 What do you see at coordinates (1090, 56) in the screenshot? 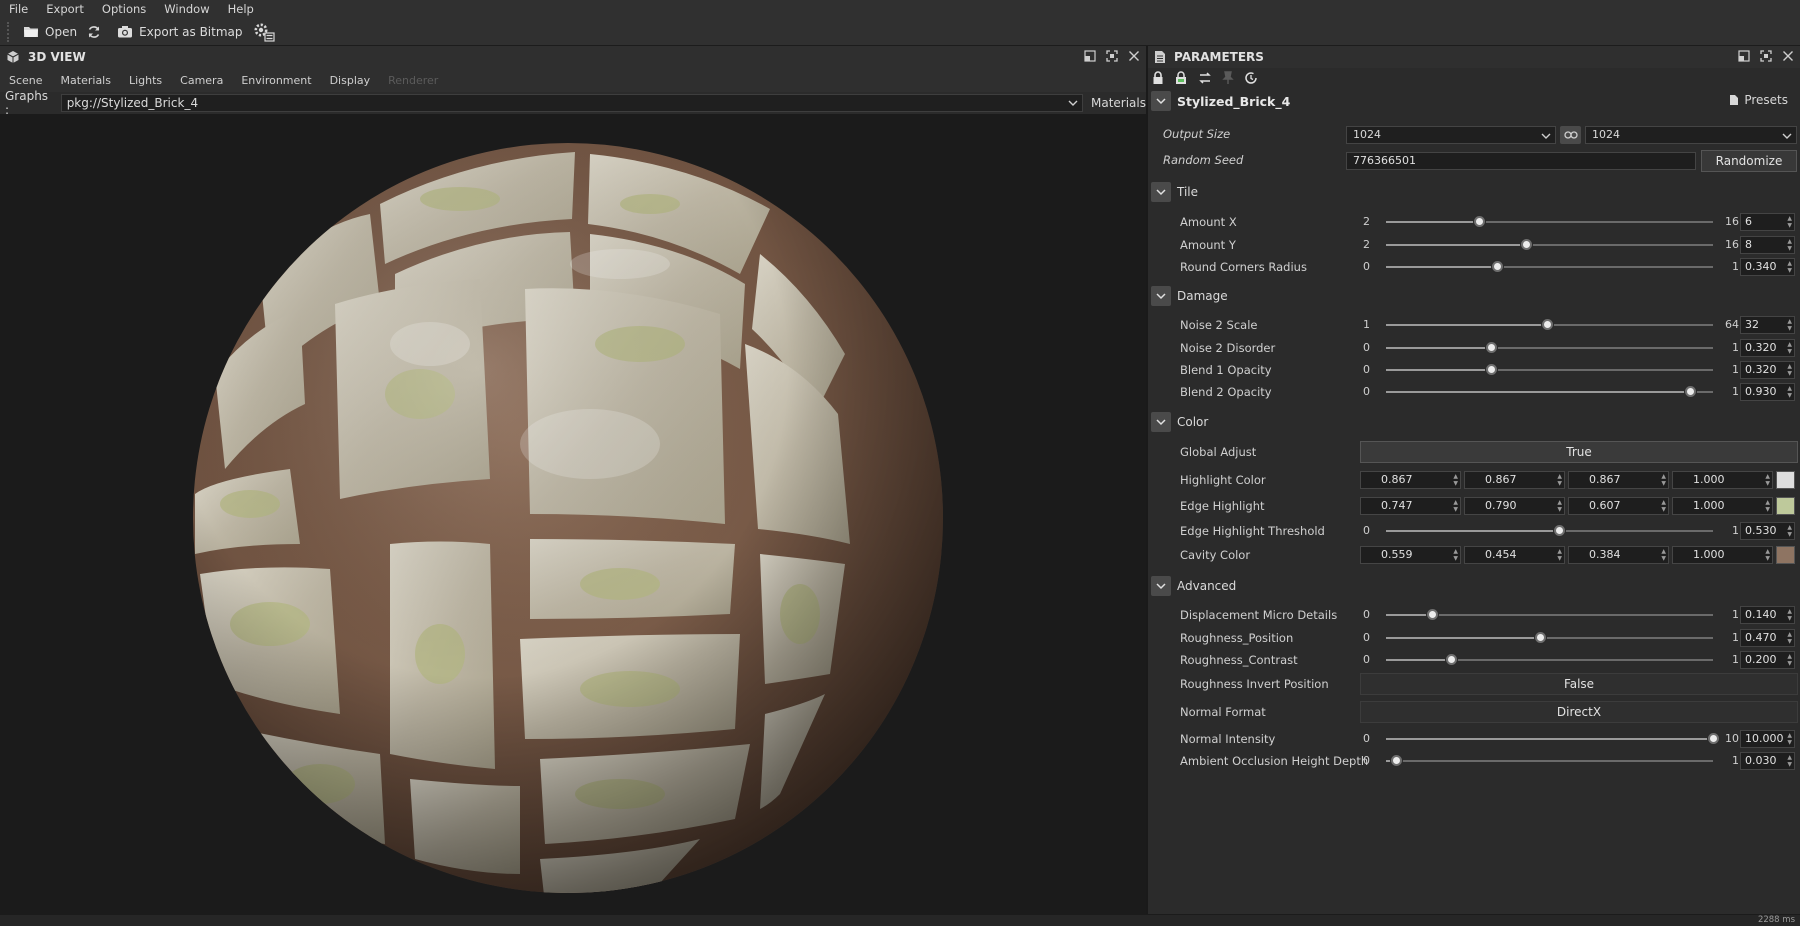
I see `float-panel-icon` at bounding box center [1090, 56].